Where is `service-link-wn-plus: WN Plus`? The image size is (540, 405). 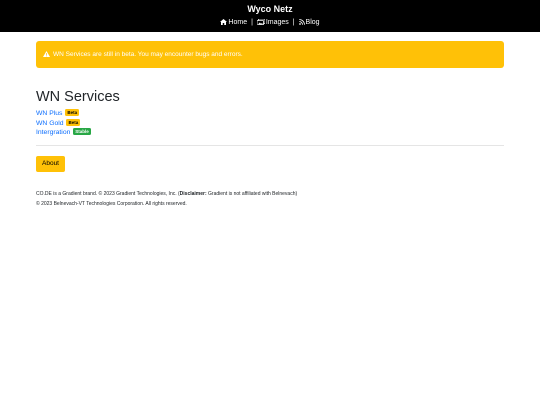
service-link-wn-plus: WN Plus is located at coordinates (49, 113).